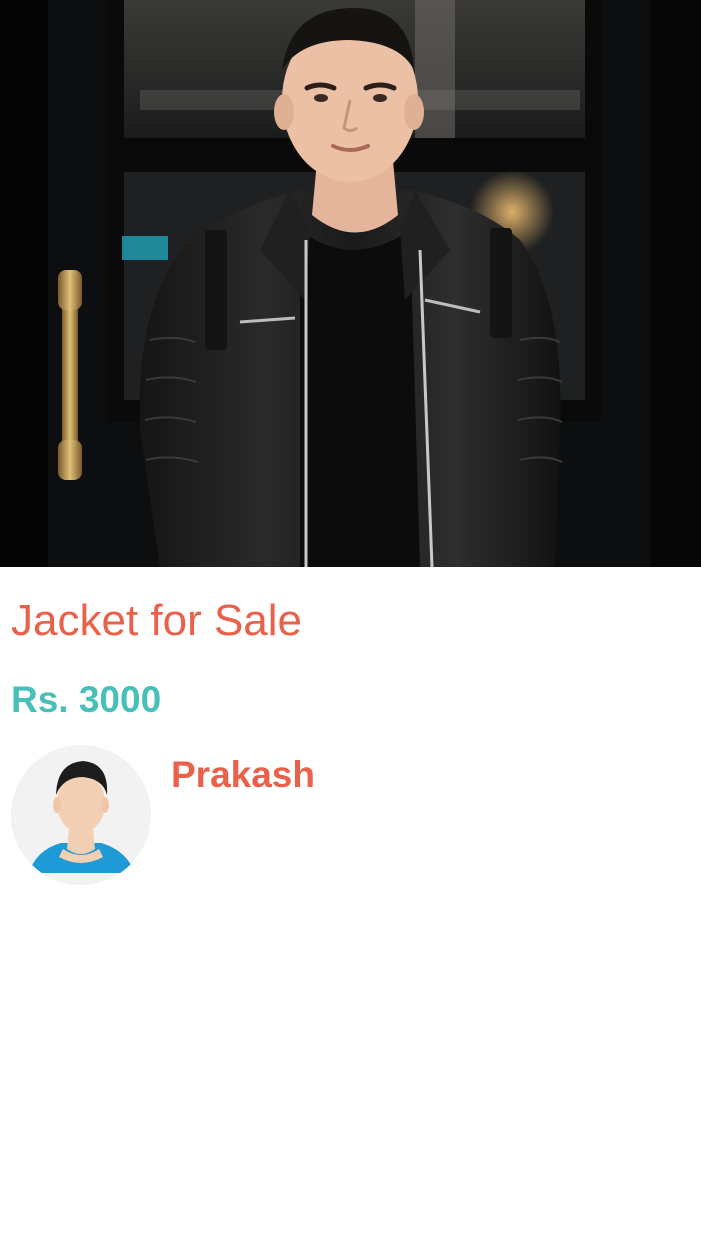 The image size is (701, 1247). I want to click on seller-name: Prakash, so click(243, 775).